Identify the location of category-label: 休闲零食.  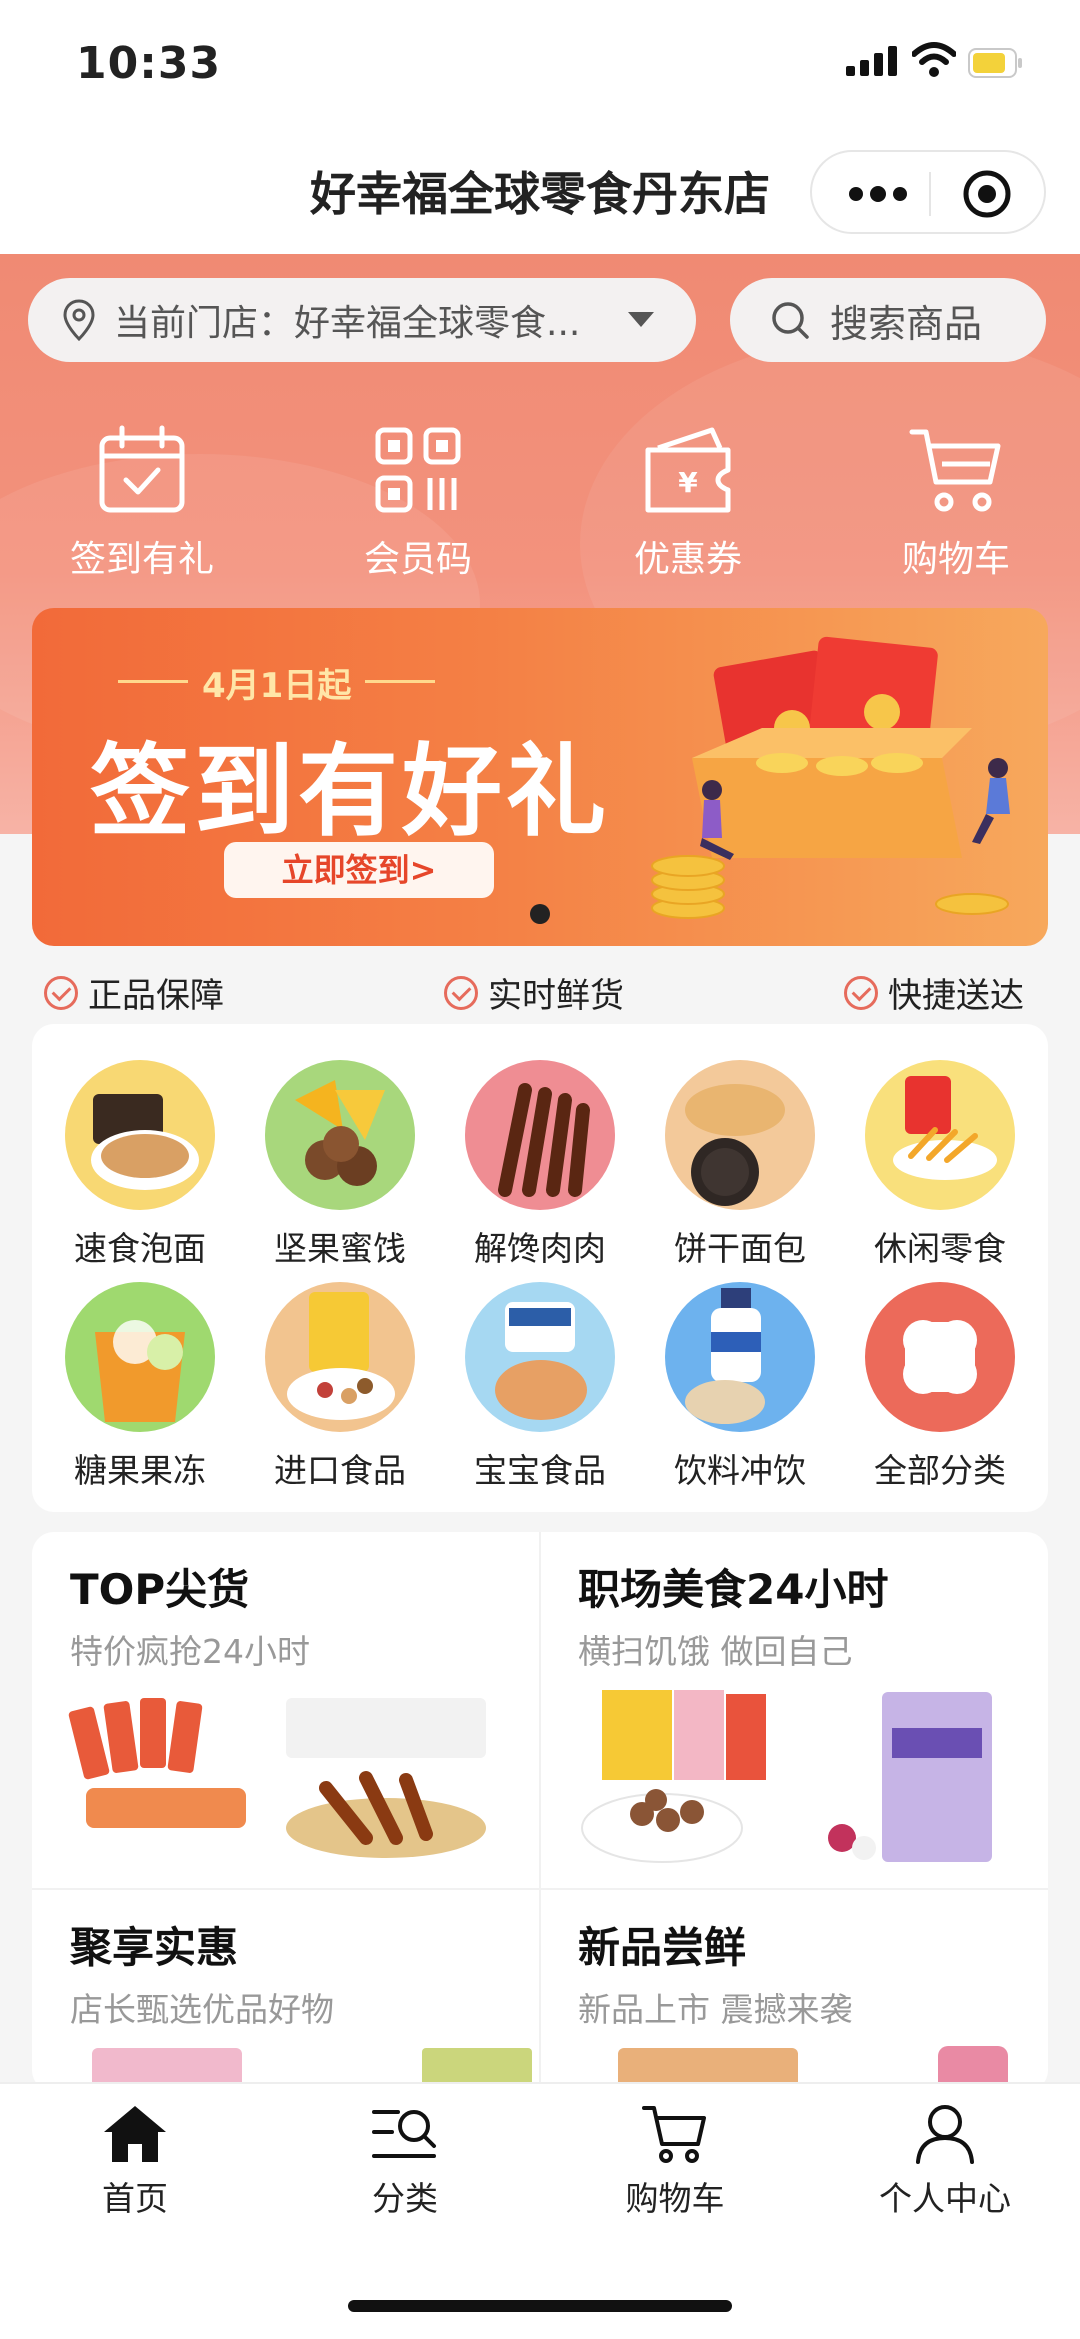
(940, 1248).